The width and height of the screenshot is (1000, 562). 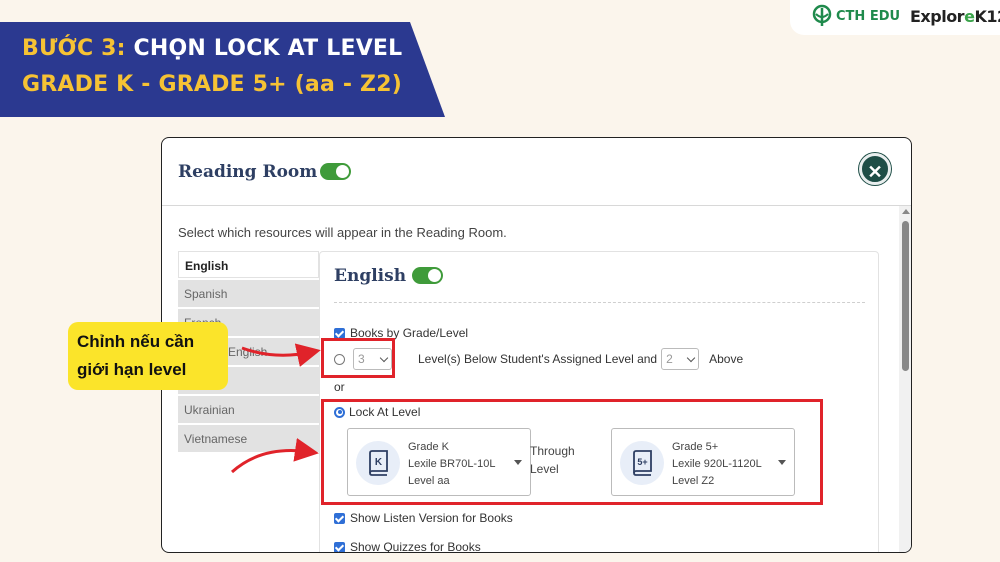 What do you see at coordinates (275, 408) in the screenshot?
I see `annotation-arrows` at bounding box center [275, 408].